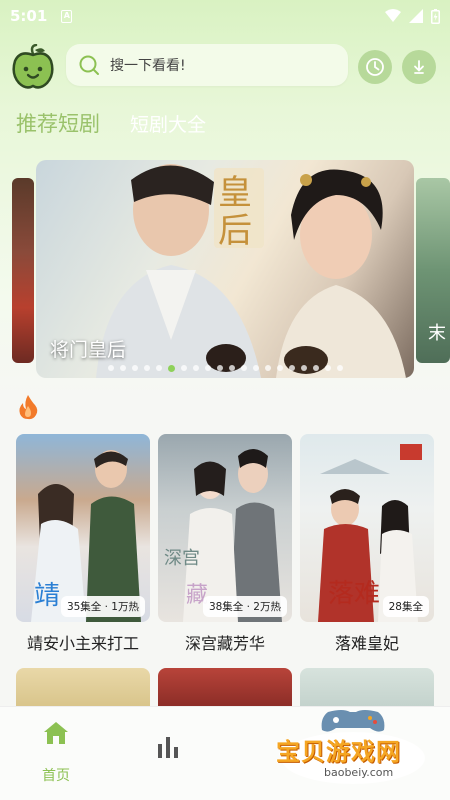 Image resolution: width=450 pixels, height=800 pixels. I want to click on history-button, so click(375, 67).